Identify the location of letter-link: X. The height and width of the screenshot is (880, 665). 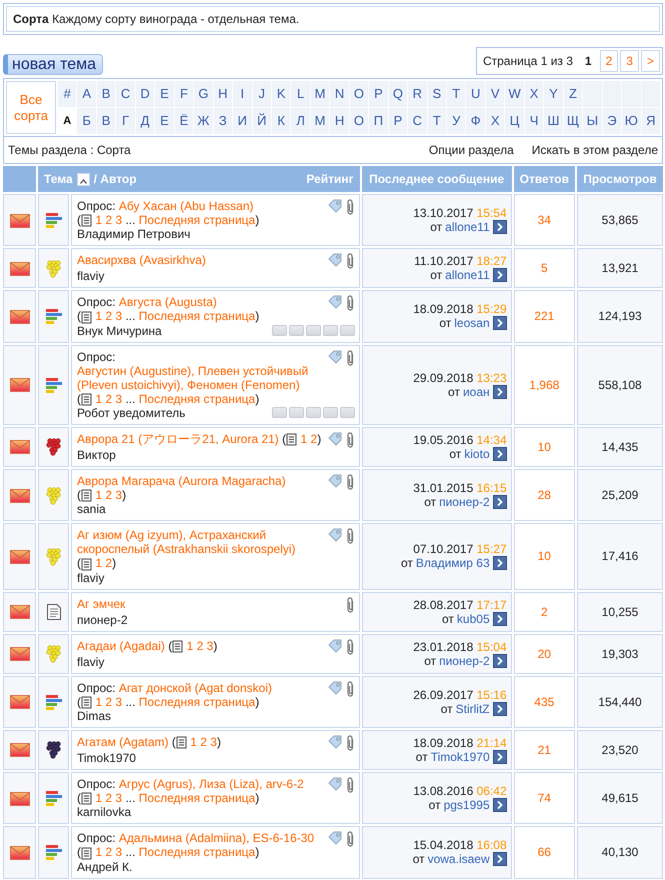
(534, 94).